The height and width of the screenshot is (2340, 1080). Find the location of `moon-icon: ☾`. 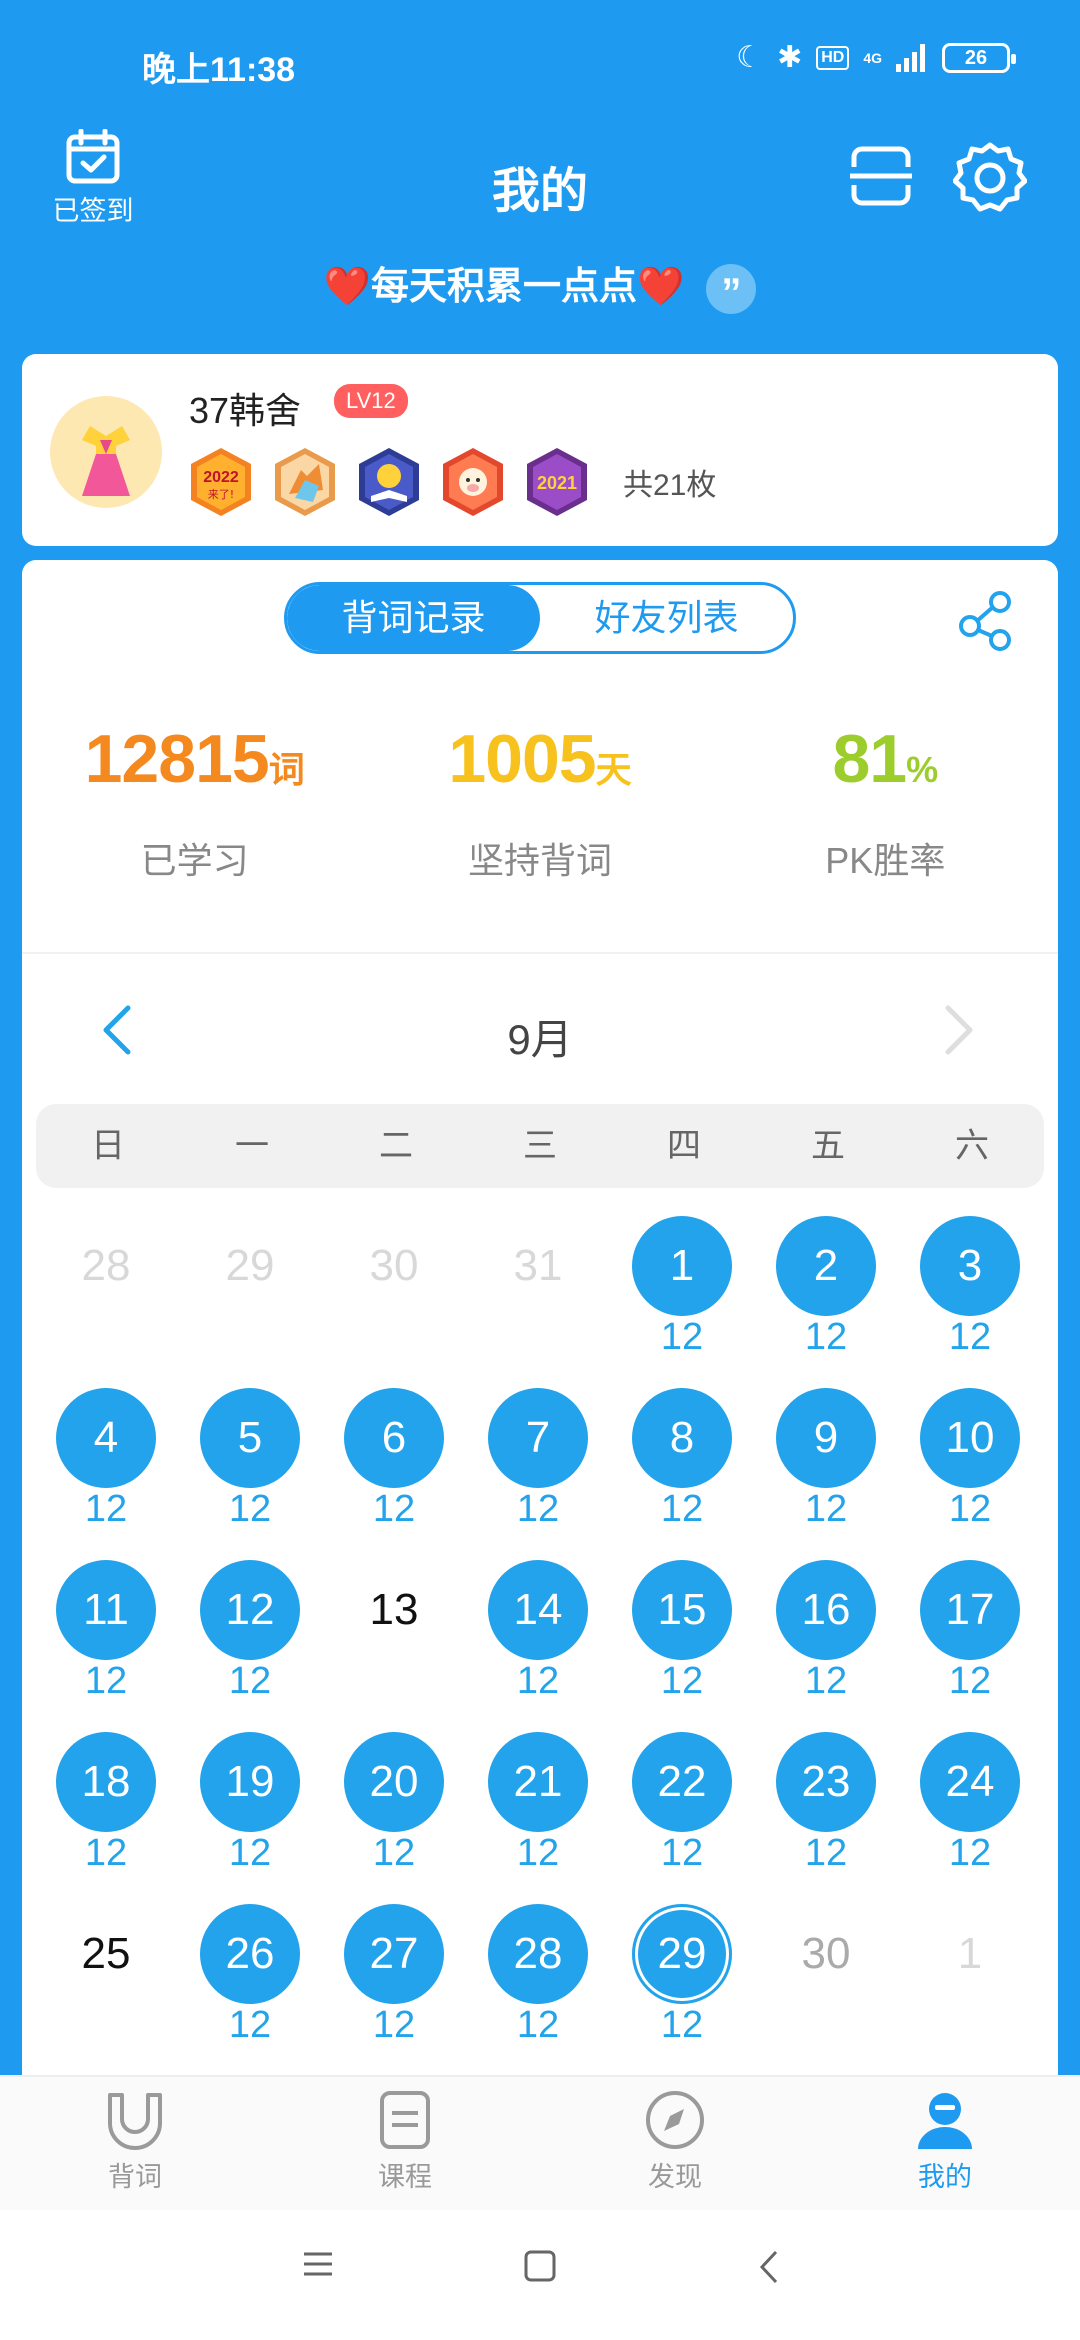

moon-icon: ☾ is located at coordinates (750, 57).